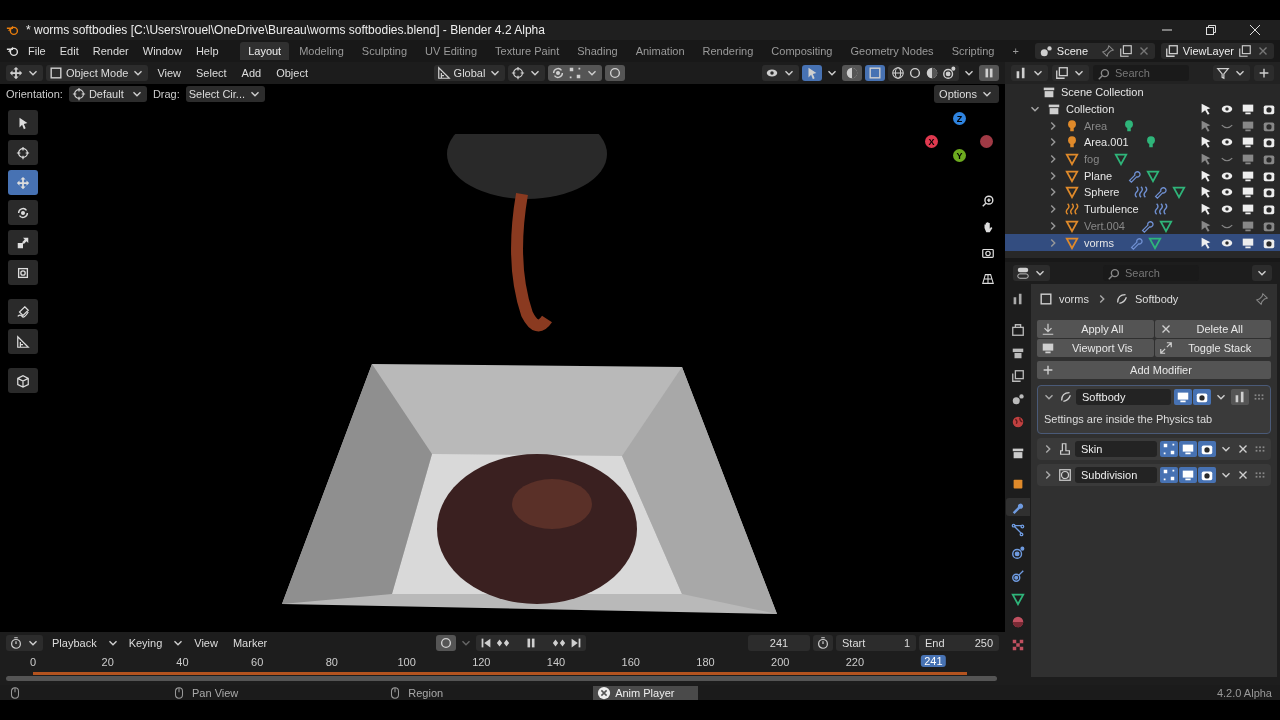 Image resolution: width=1280 pixels, height=720 pixels. I want to click on axis-label: Y, so click(959, 155).